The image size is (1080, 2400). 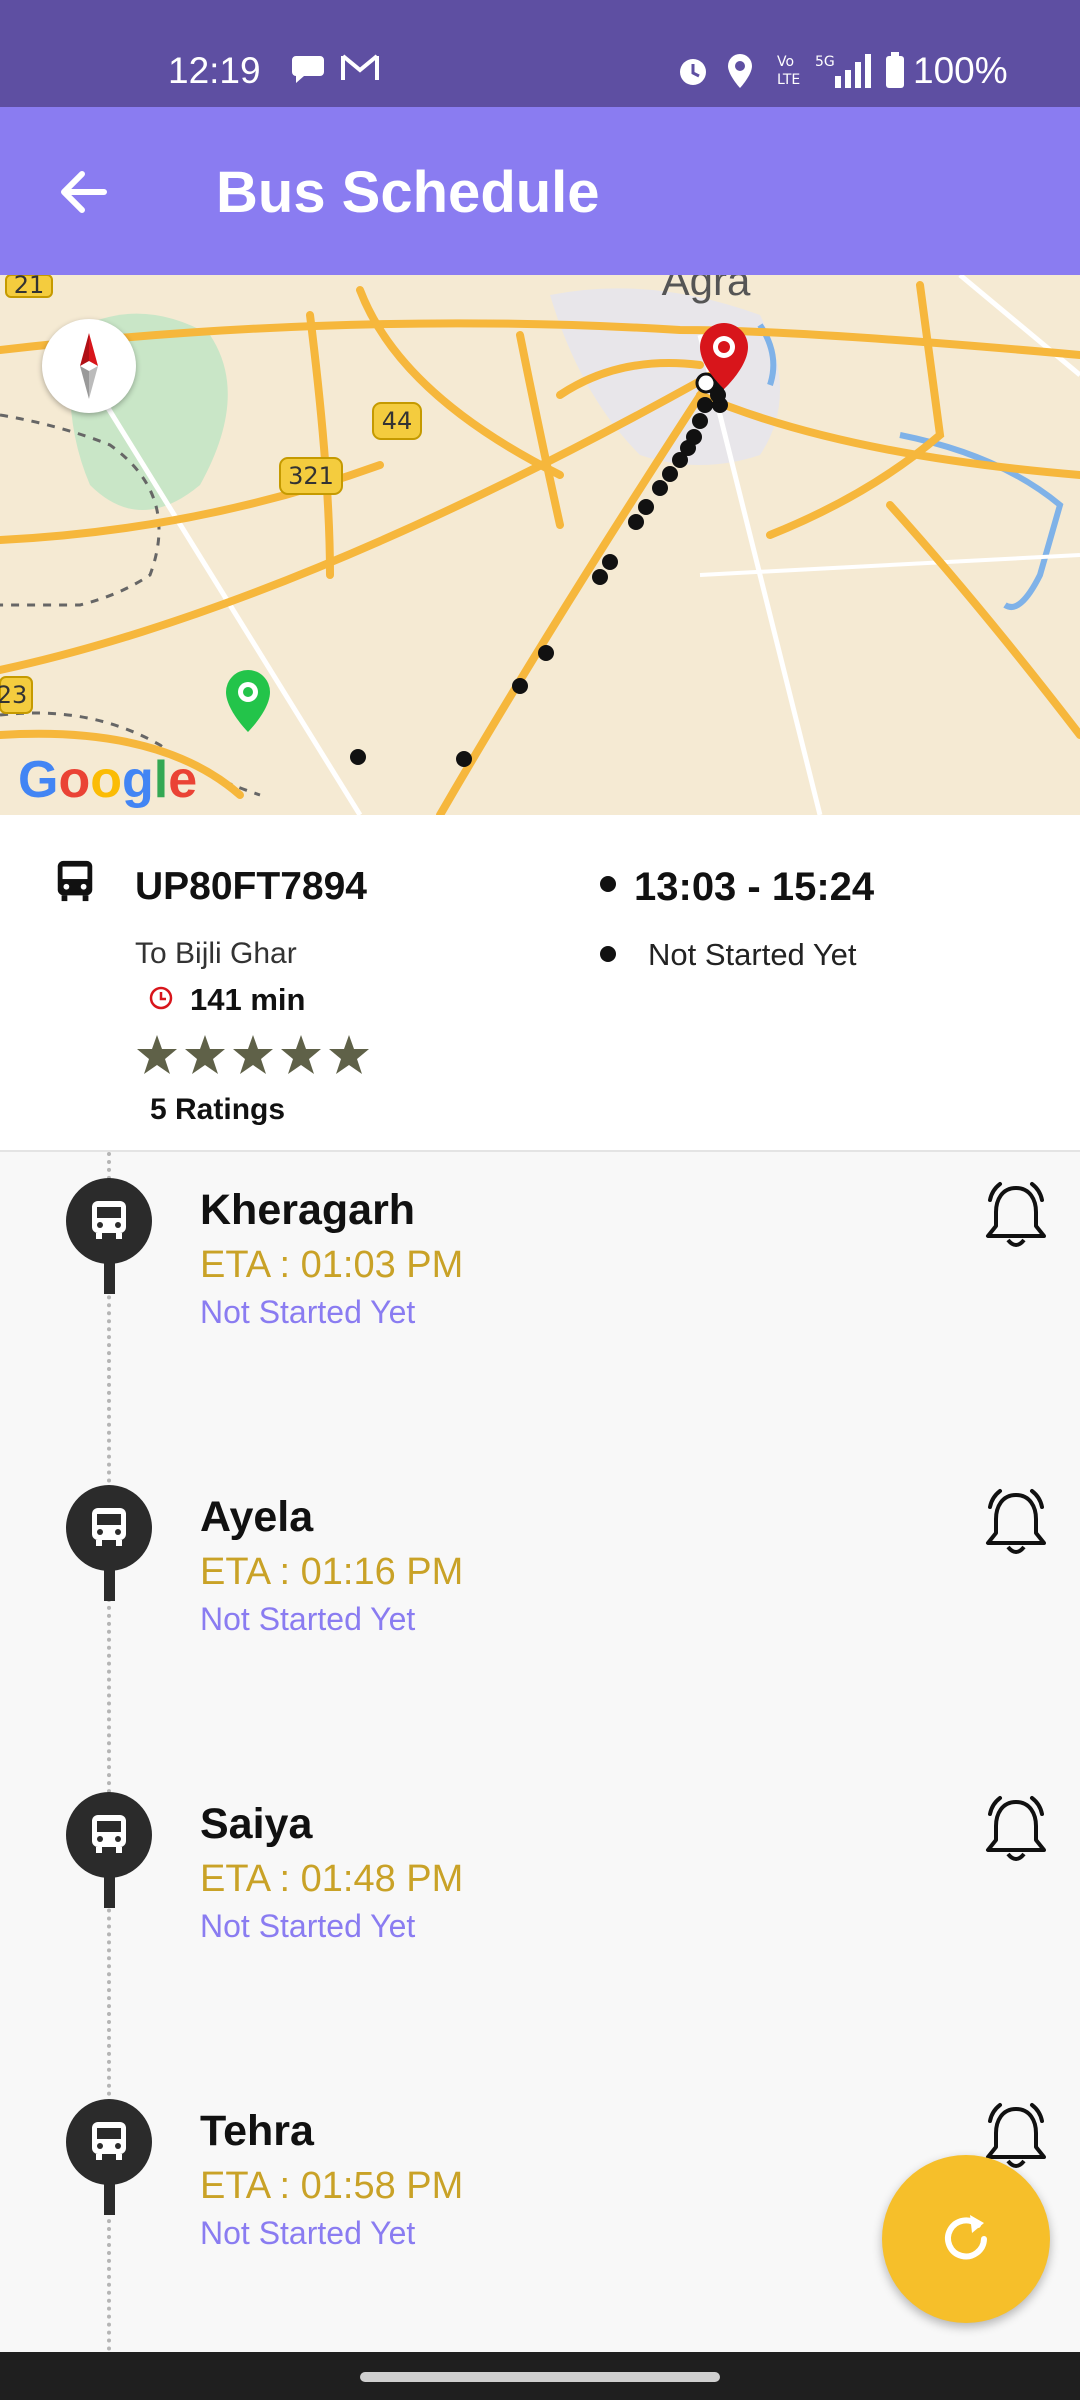 What do you see at coordinates (693, 72) in the screenshot?
I see `alarm-icon` at bounding box center [693, 72].